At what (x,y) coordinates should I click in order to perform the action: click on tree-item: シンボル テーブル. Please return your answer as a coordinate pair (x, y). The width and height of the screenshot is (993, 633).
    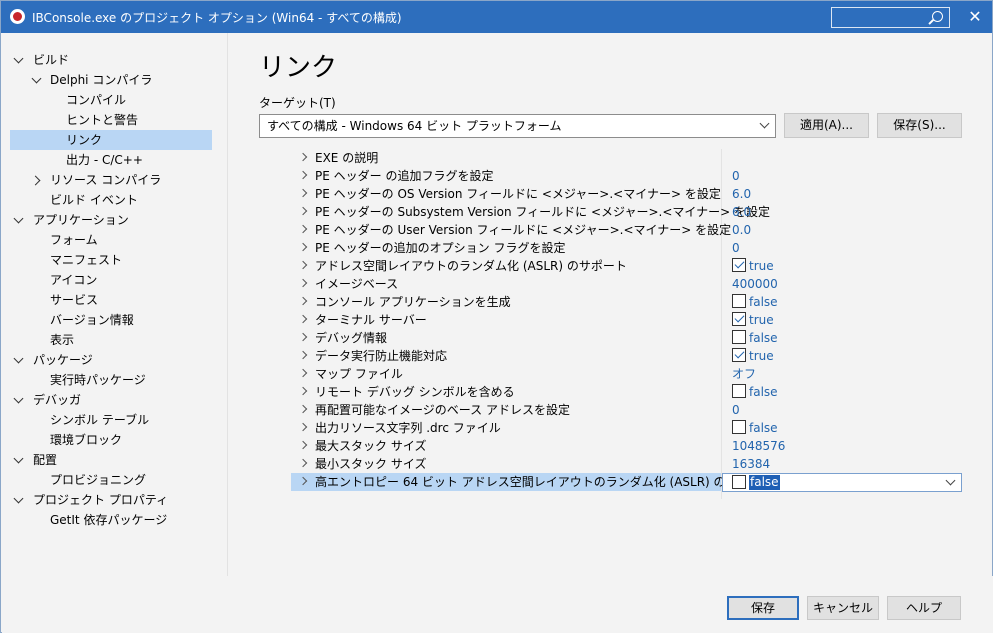
    Looking at the image, I should click on (115, 420).